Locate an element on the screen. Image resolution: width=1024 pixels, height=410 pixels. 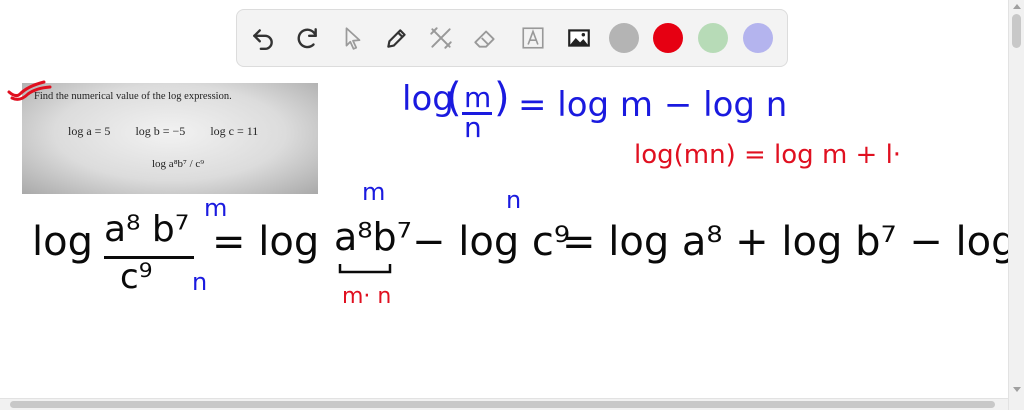
quotient-rule-rhs: = log m − log n is located at coordinates (653, 105).